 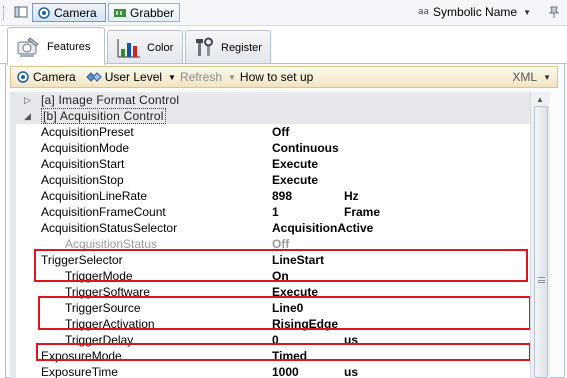 What do you see at coordinates (541, 242) in the screenshot?
I see `scroll-thumb` at bounding box center [541, 242].